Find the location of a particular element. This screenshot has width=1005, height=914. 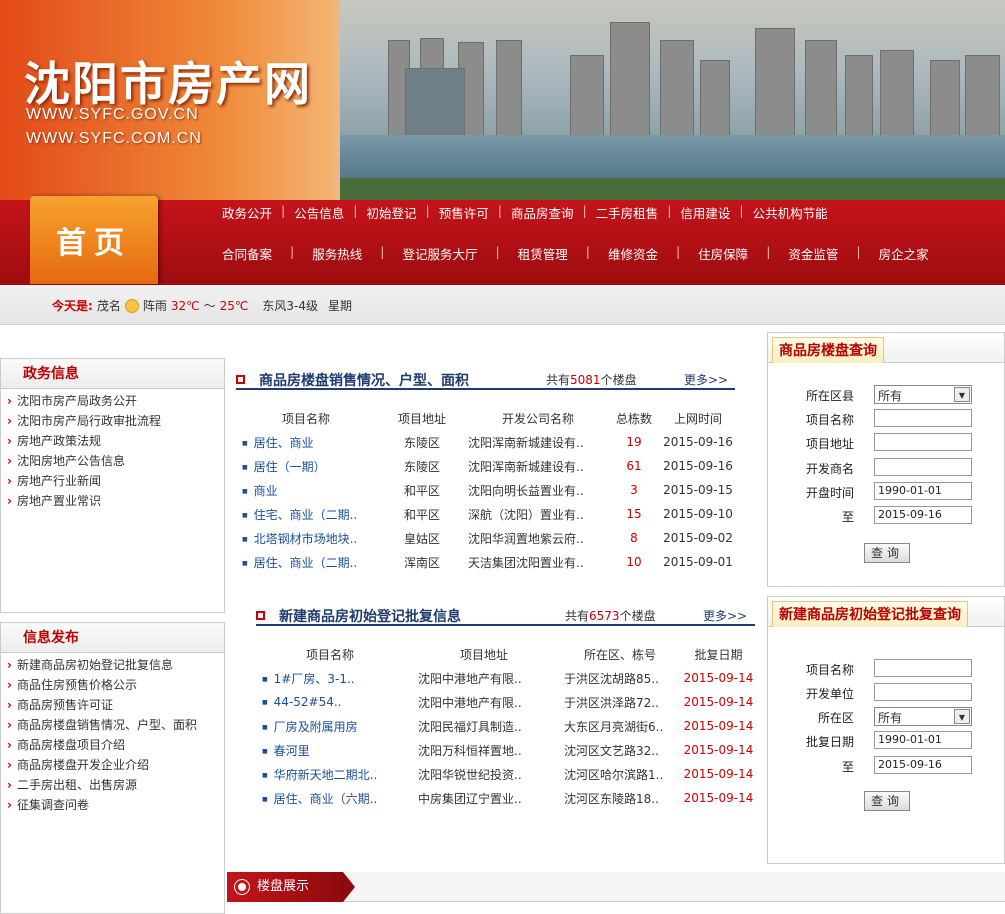

table-row: 厂房及附属用房沈阳民福灯具制造..大东区月亮湖街6..2015-09-14 is located at coordinates (508, 726).